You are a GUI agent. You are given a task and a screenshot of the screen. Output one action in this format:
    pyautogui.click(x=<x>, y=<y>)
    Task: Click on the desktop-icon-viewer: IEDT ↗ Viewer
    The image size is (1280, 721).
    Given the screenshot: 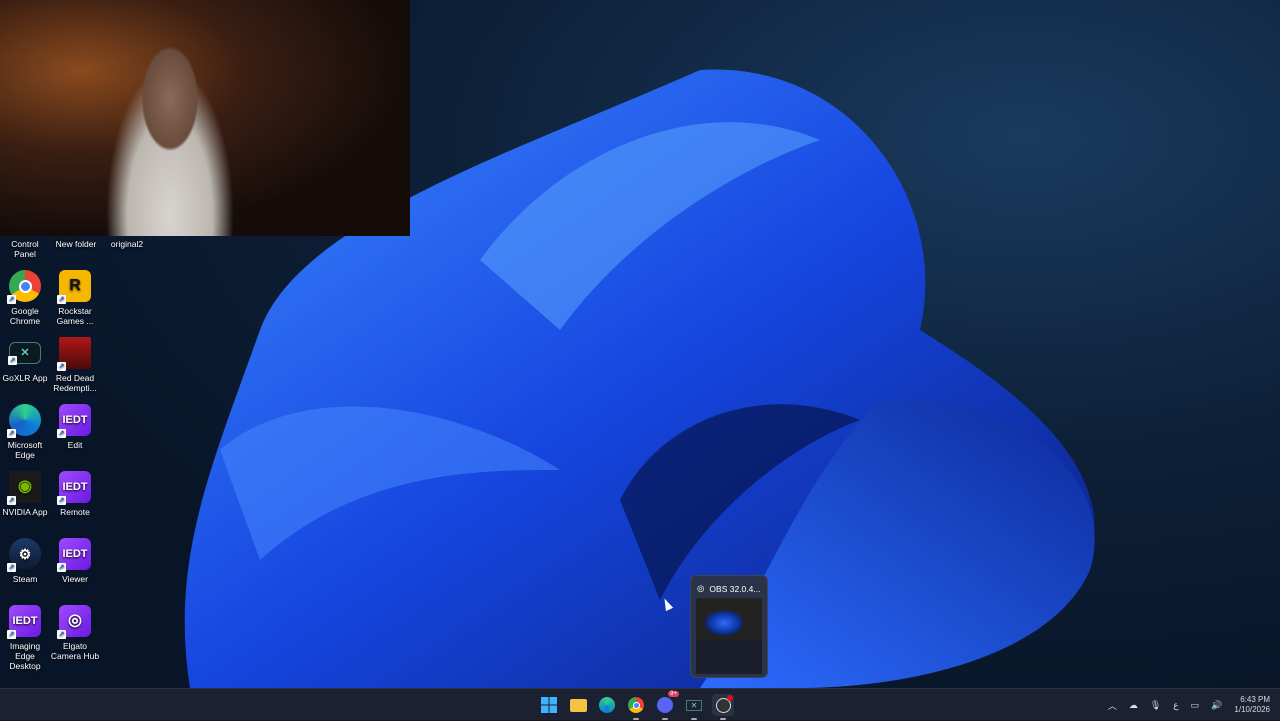 What is the action you would take?
    pyautogui.click(x=75, y=571)
    